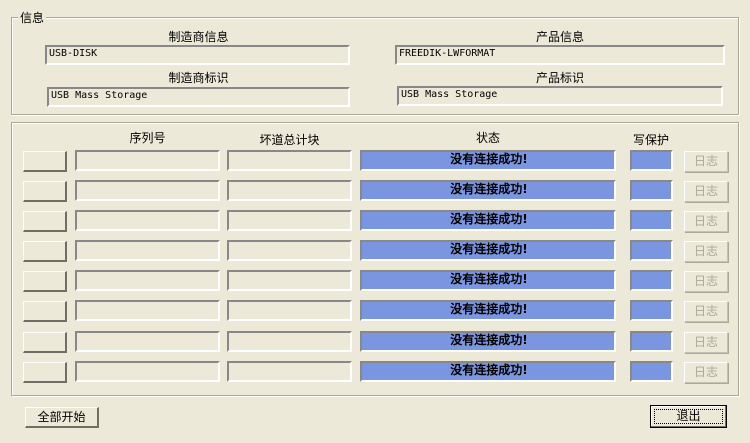  Describe the element at coordinates (198, 78) in the screenshot. I see `manufacturer-id-label: 制造商标识` at that location.